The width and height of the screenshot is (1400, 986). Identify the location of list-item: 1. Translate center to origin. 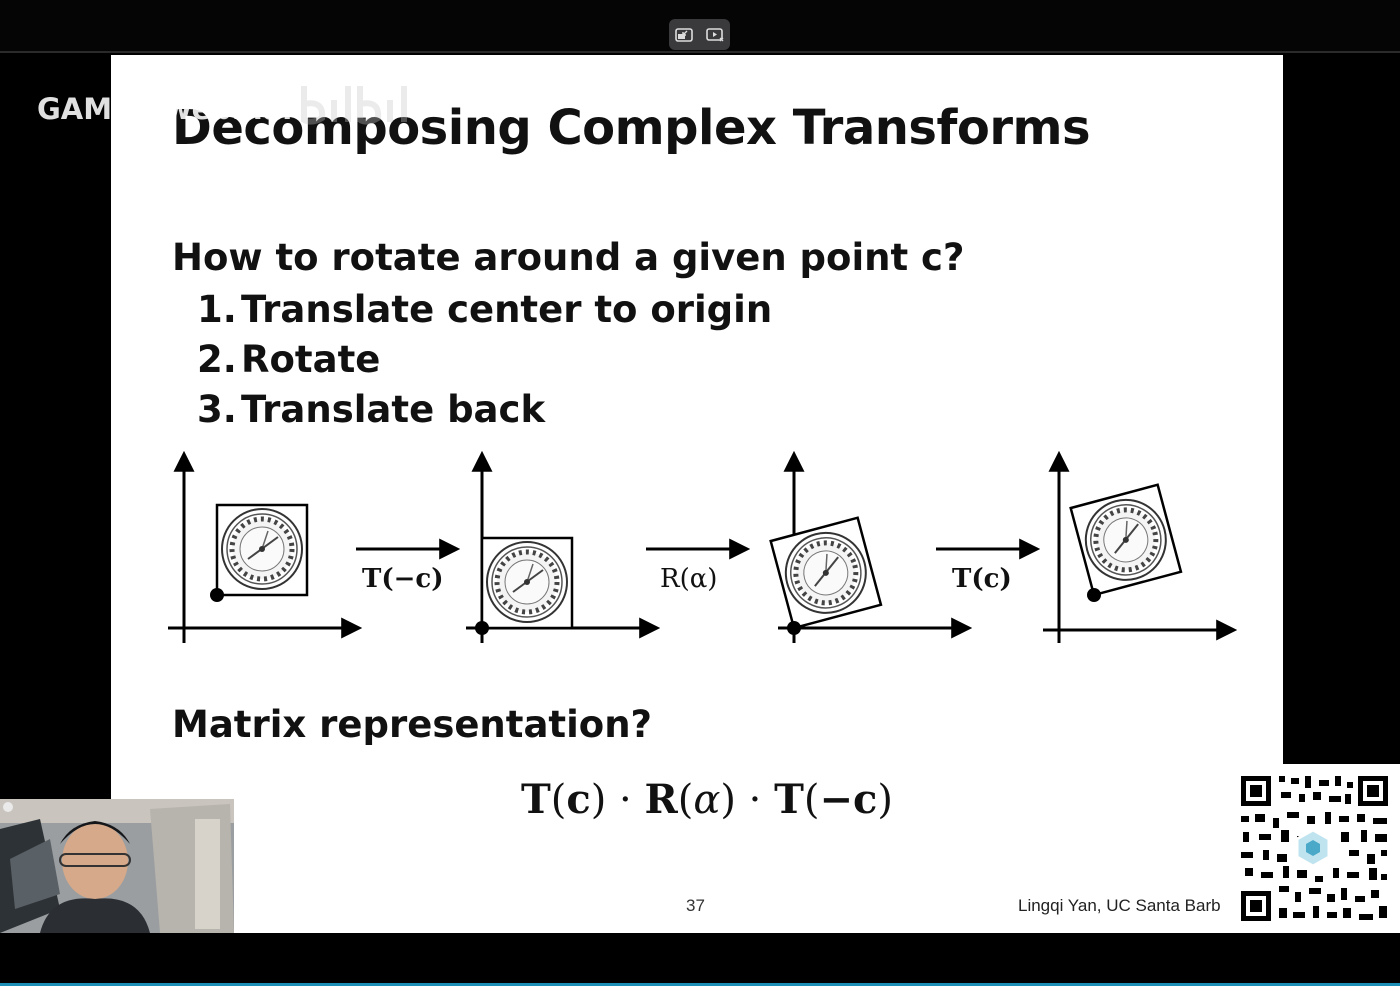
(484, 310).